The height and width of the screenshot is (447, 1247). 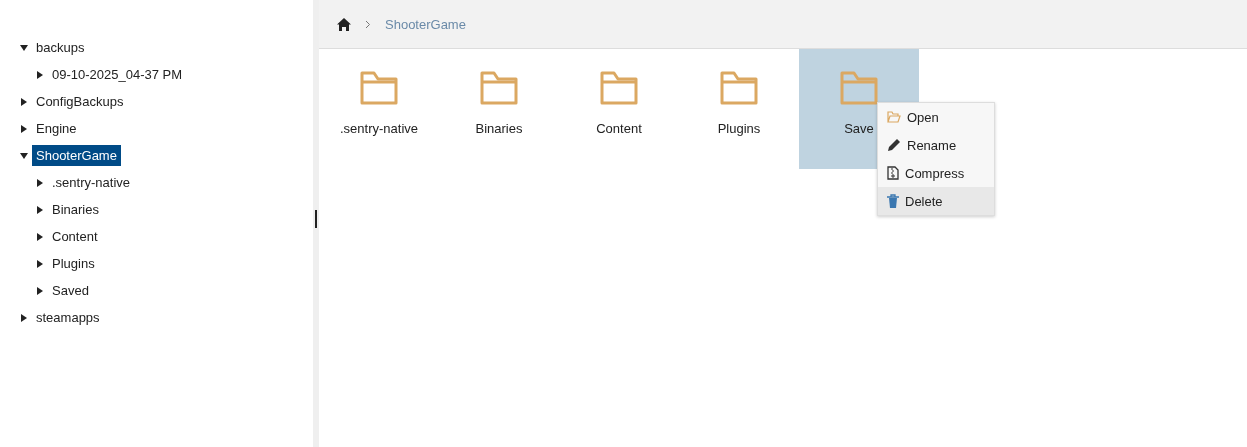 What do you see at coordinates (60, 47) in the screenshot?
I see `tree-item: backups` at bounding box center [60, 47].